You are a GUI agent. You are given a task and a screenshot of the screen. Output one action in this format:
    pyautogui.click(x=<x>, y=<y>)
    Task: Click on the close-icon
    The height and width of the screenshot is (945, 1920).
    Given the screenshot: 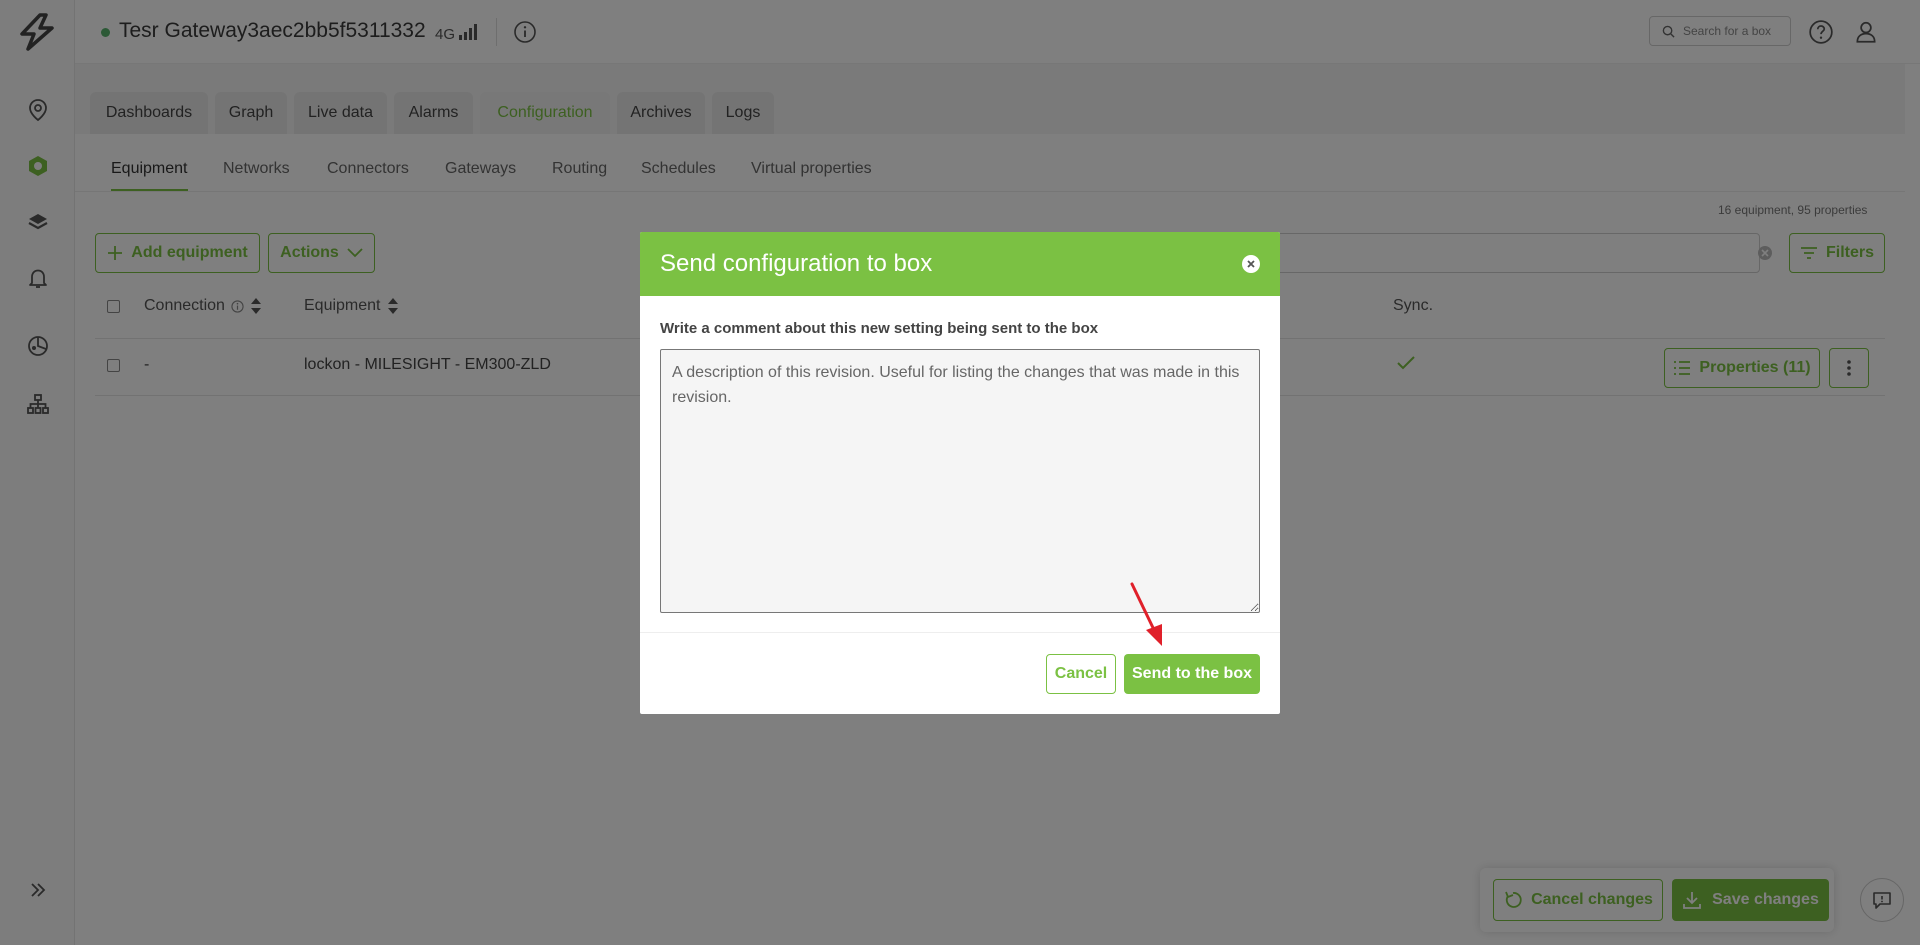 What is the action you would take?
    pyautogui.click(x=1251, y=264)
    